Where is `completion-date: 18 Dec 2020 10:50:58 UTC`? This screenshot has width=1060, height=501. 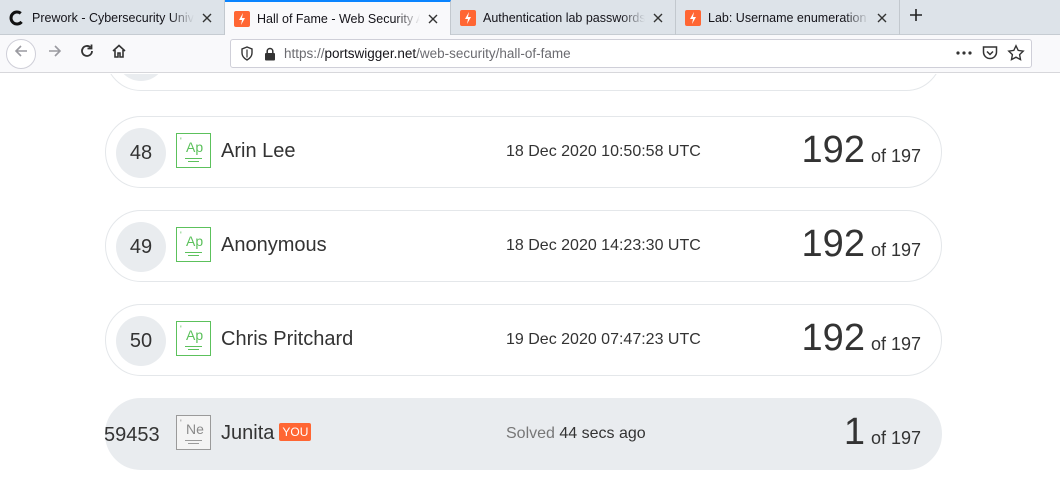
completion-date: 18 Dec 2020 10:50:58 UTC is located at coordinates (603, 151).